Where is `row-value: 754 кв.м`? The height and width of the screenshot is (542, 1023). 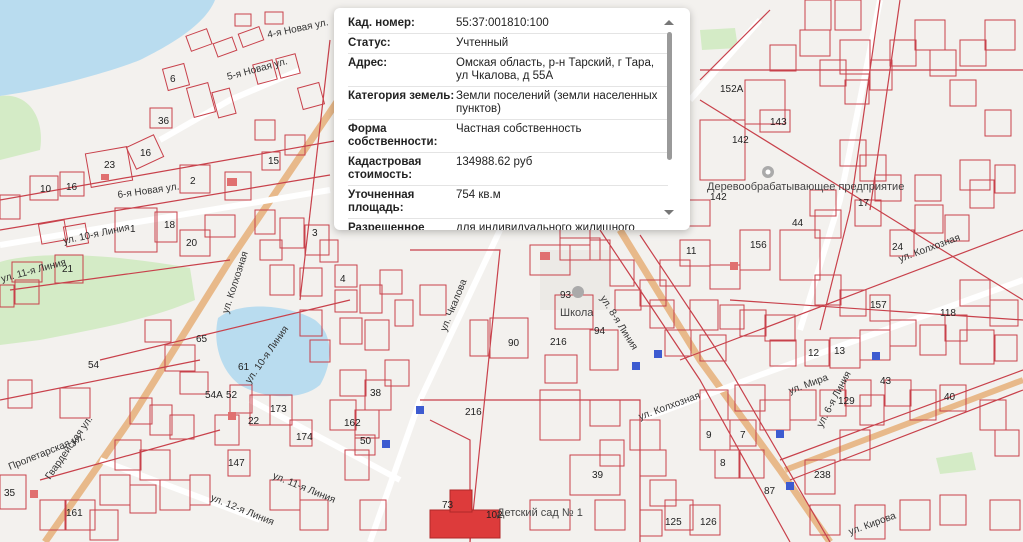
row-value: 754 кв.м is located at coordinates (478, 195).